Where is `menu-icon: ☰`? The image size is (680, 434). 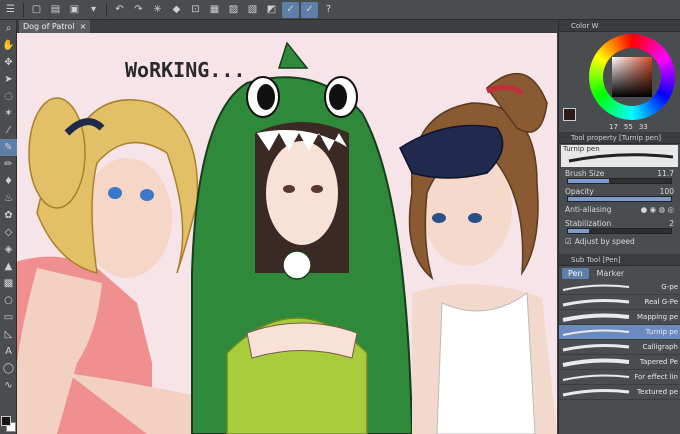
menu-icon: ☰ is located at coordinates (10, 10).